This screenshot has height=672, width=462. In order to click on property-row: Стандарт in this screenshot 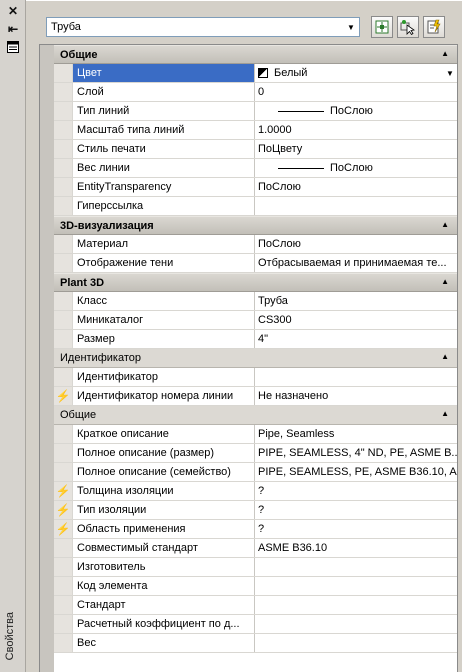, I will do `click(255, 605)`.